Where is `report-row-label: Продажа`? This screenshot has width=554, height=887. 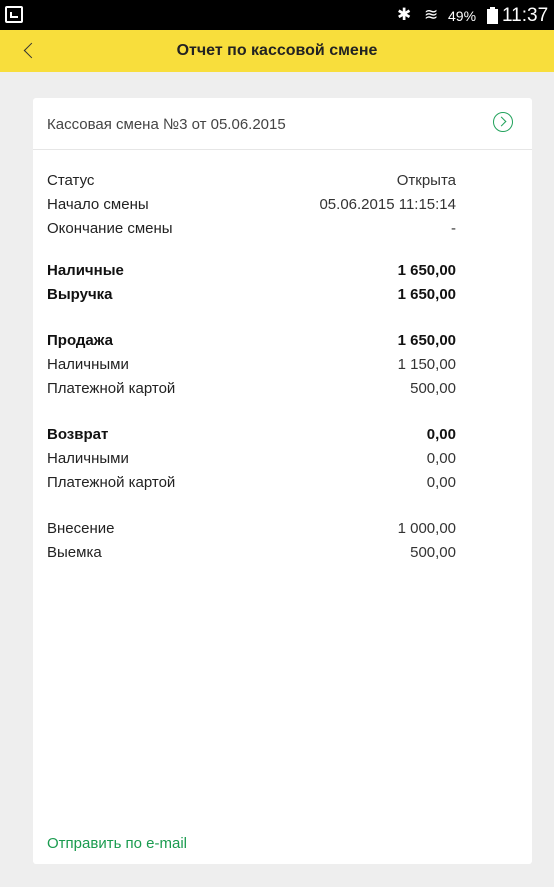
report-row-label: Продажа is located at coordinates (80, 340).